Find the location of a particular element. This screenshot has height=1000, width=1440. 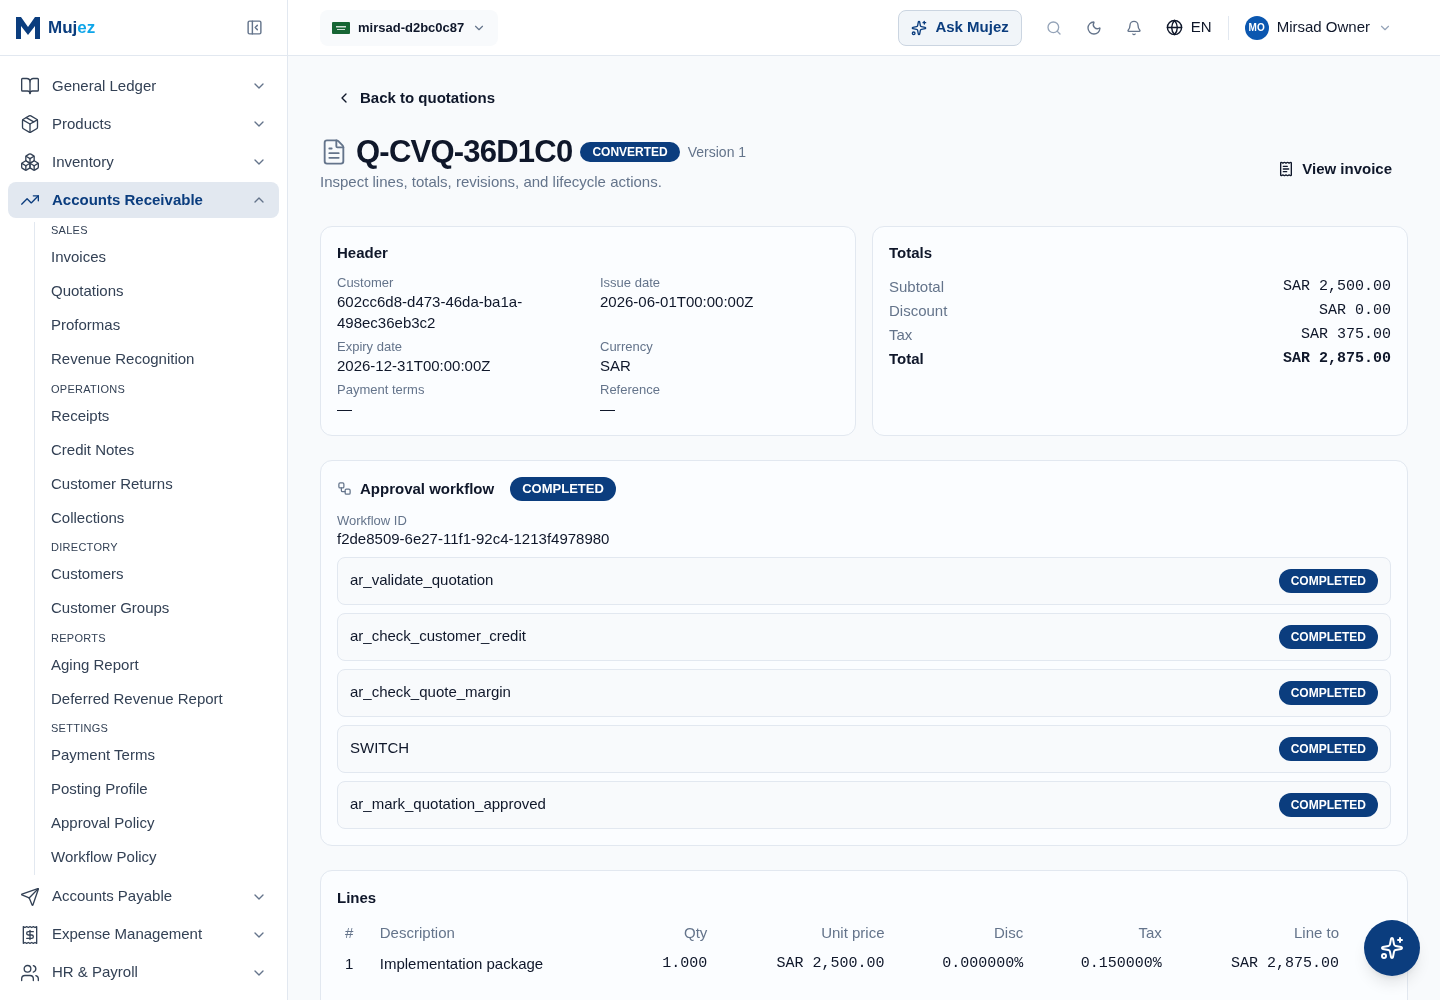

field-label: Currency is located at coordinates (626, 347).